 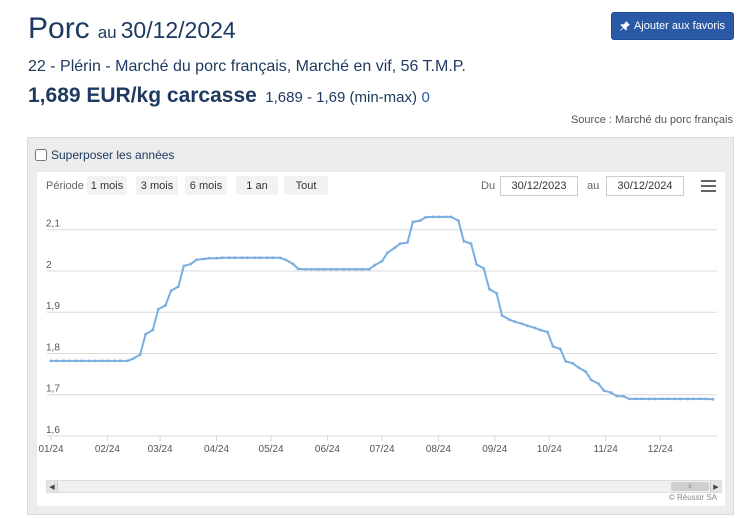 What do you see at coordinates (107, 449) in the screenshot?
I see `x-tick-label: 02/24` at bounding box center [107, 449].